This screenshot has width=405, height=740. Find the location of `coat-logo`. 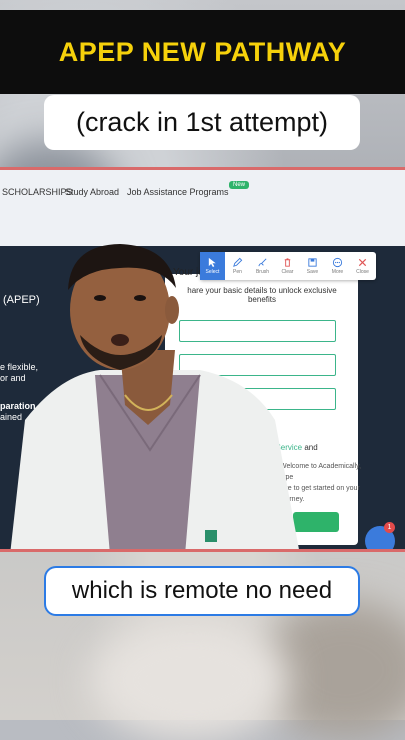

coat-logo is located at coordinates (211, 536).